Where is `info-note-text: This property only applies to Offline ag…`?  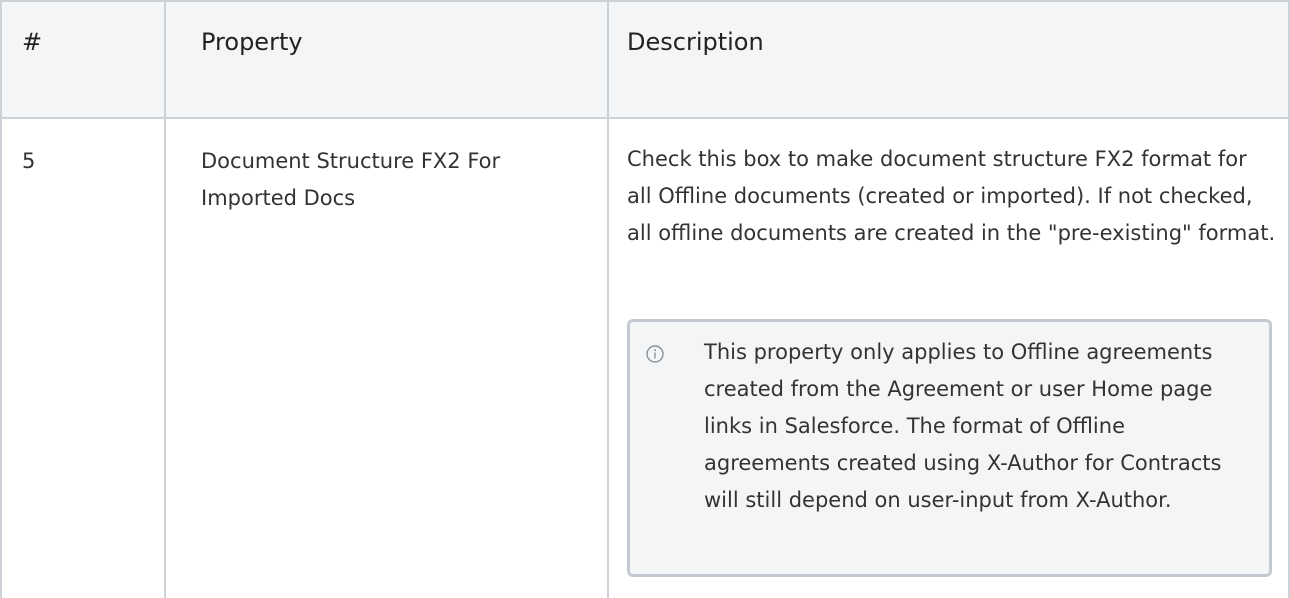 info-note-text: This property only applies to Offline ag… is located at coordinates (963, 426).